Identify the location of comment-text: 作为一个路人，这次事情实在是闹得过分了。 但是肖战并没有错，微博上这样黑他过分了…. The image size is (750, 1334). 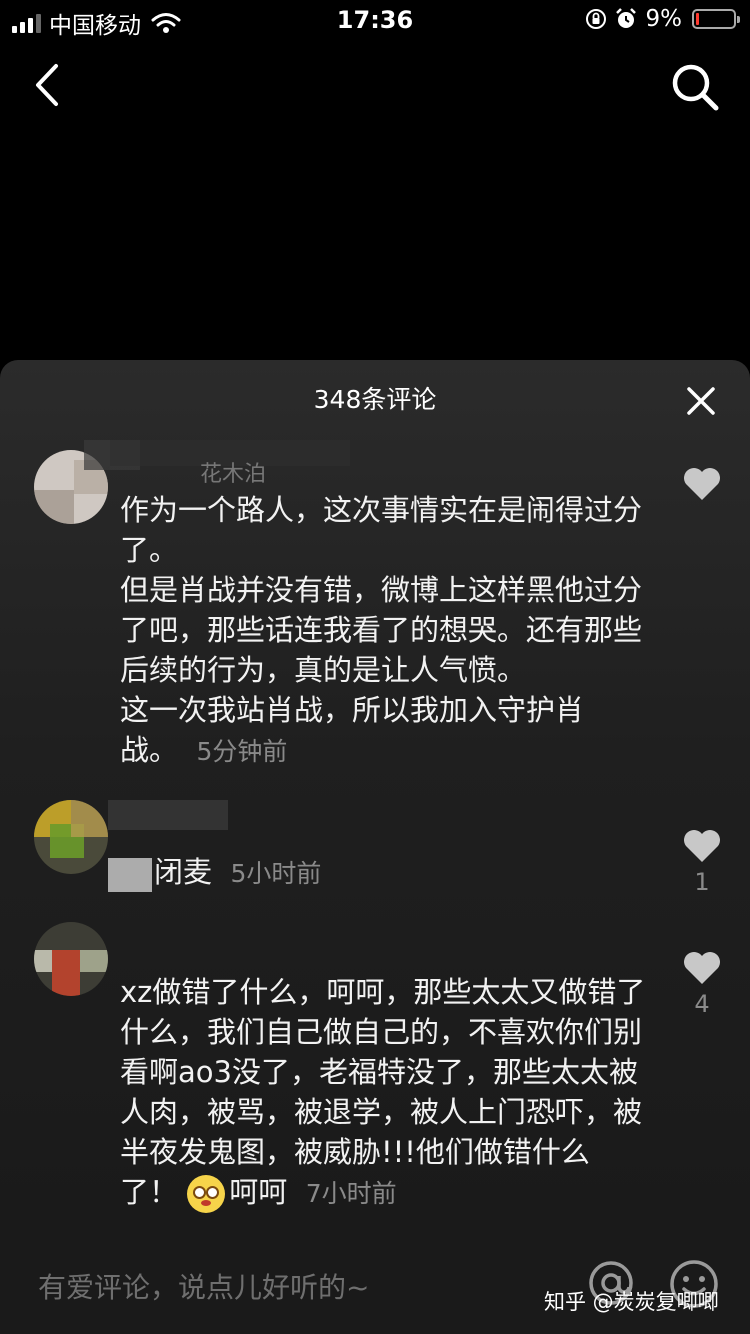
(385, 631).